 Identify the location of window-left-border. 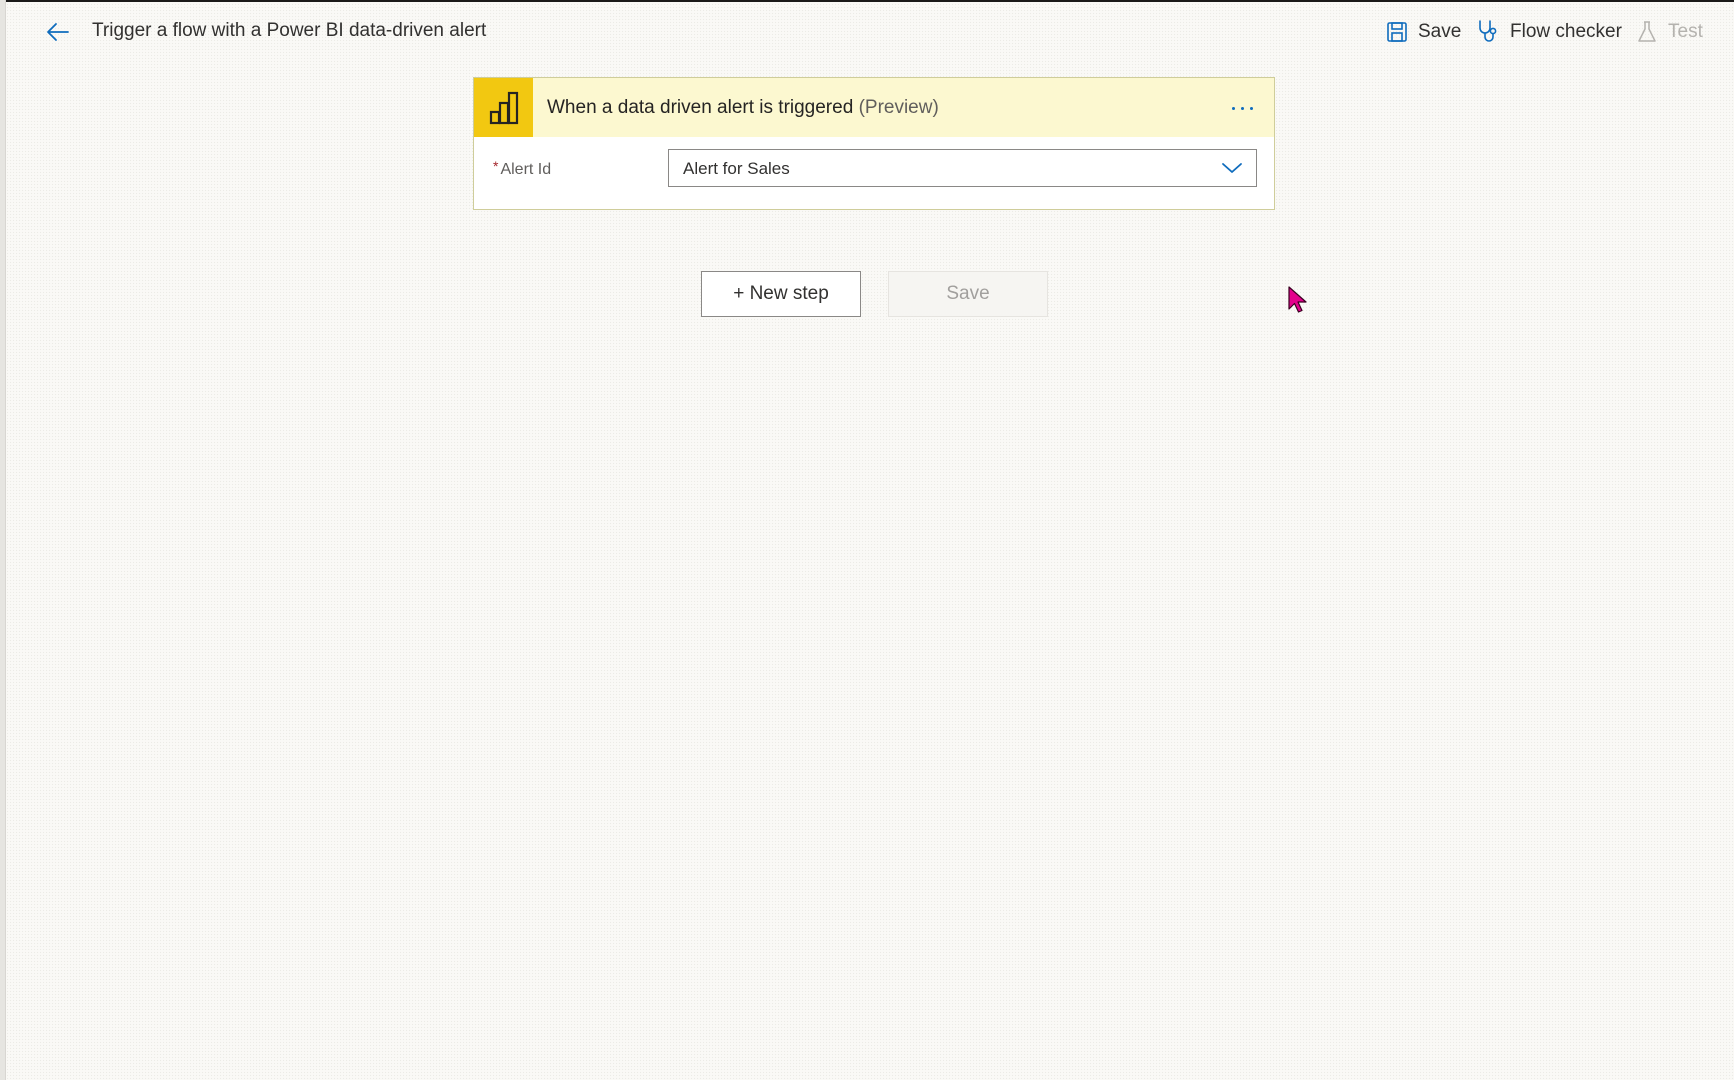
(3, 540).